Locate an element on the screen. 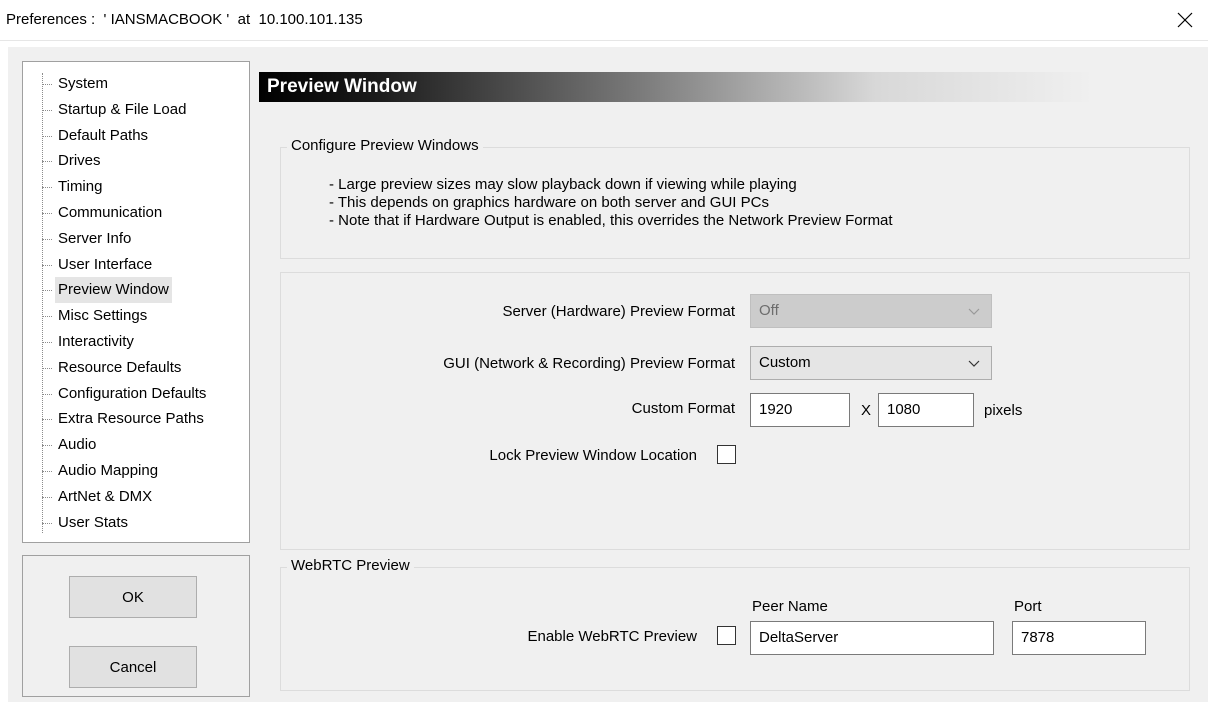 The image size is (1208, 702). close-button is located at coordinates (1185, 20).